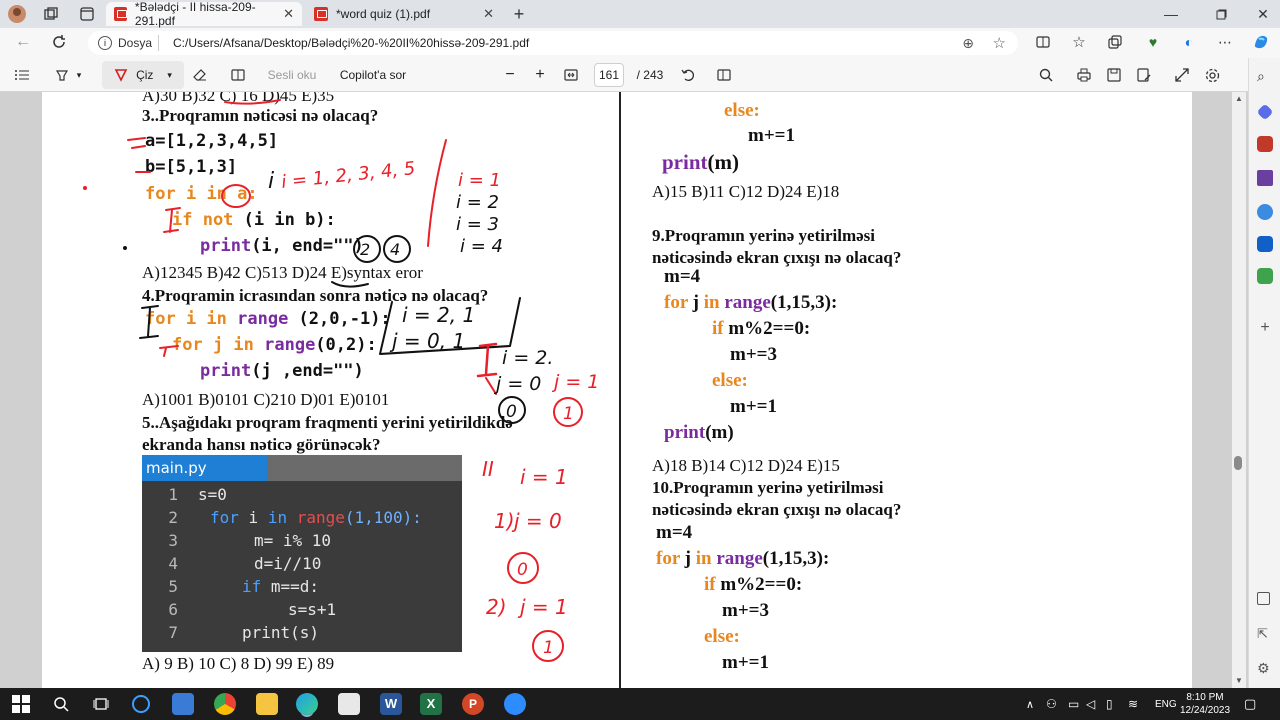  Describe the element at coordinates (225, 704) in the screenshot. I see `chrome-icon` at that location.